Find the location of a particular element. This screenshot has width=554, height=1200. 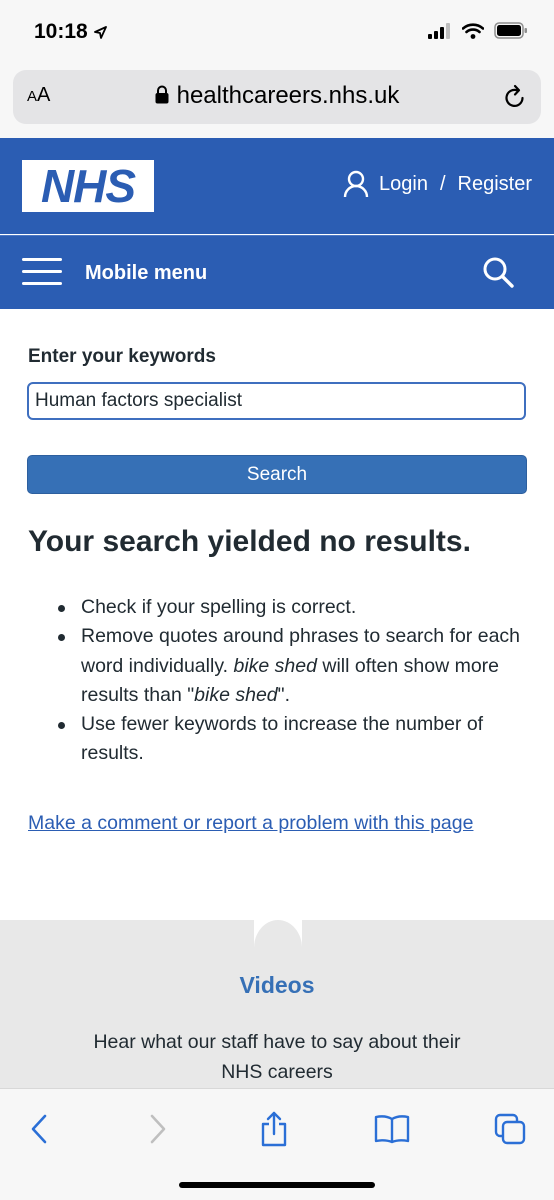

tip-spelling: Check if your spelling is correct. is located at coordinates (298, 607).